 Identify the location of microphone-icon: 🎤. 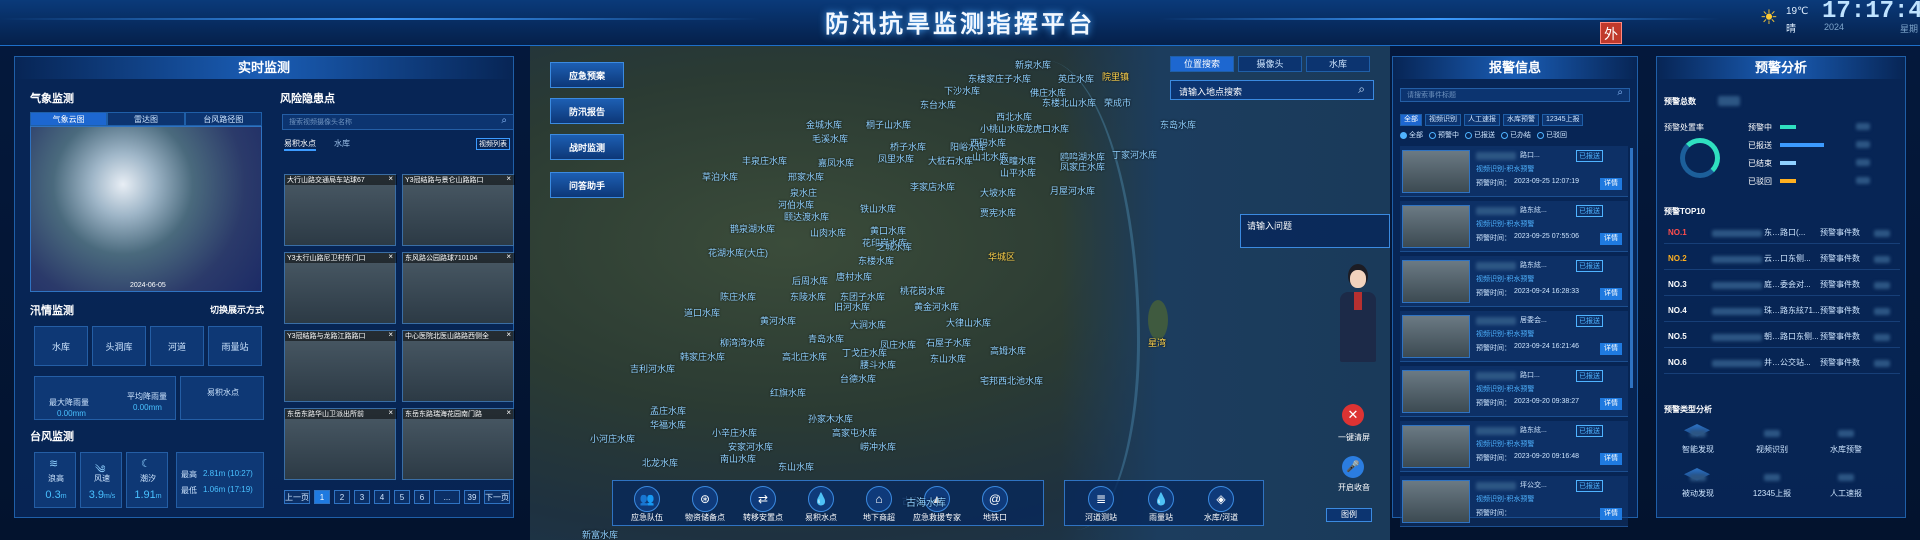
(1353, 467).